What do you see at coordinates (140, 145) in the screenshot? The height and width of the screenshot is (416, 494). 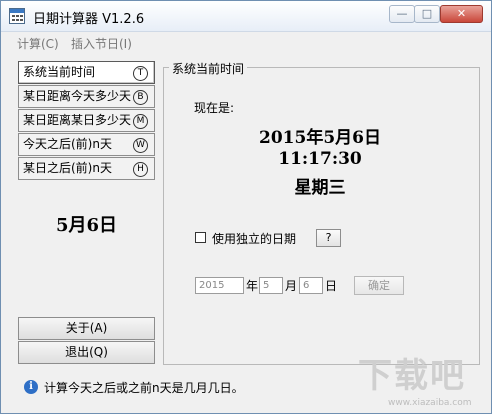 I see `nav-key: W` at bounding box center [140, 145].